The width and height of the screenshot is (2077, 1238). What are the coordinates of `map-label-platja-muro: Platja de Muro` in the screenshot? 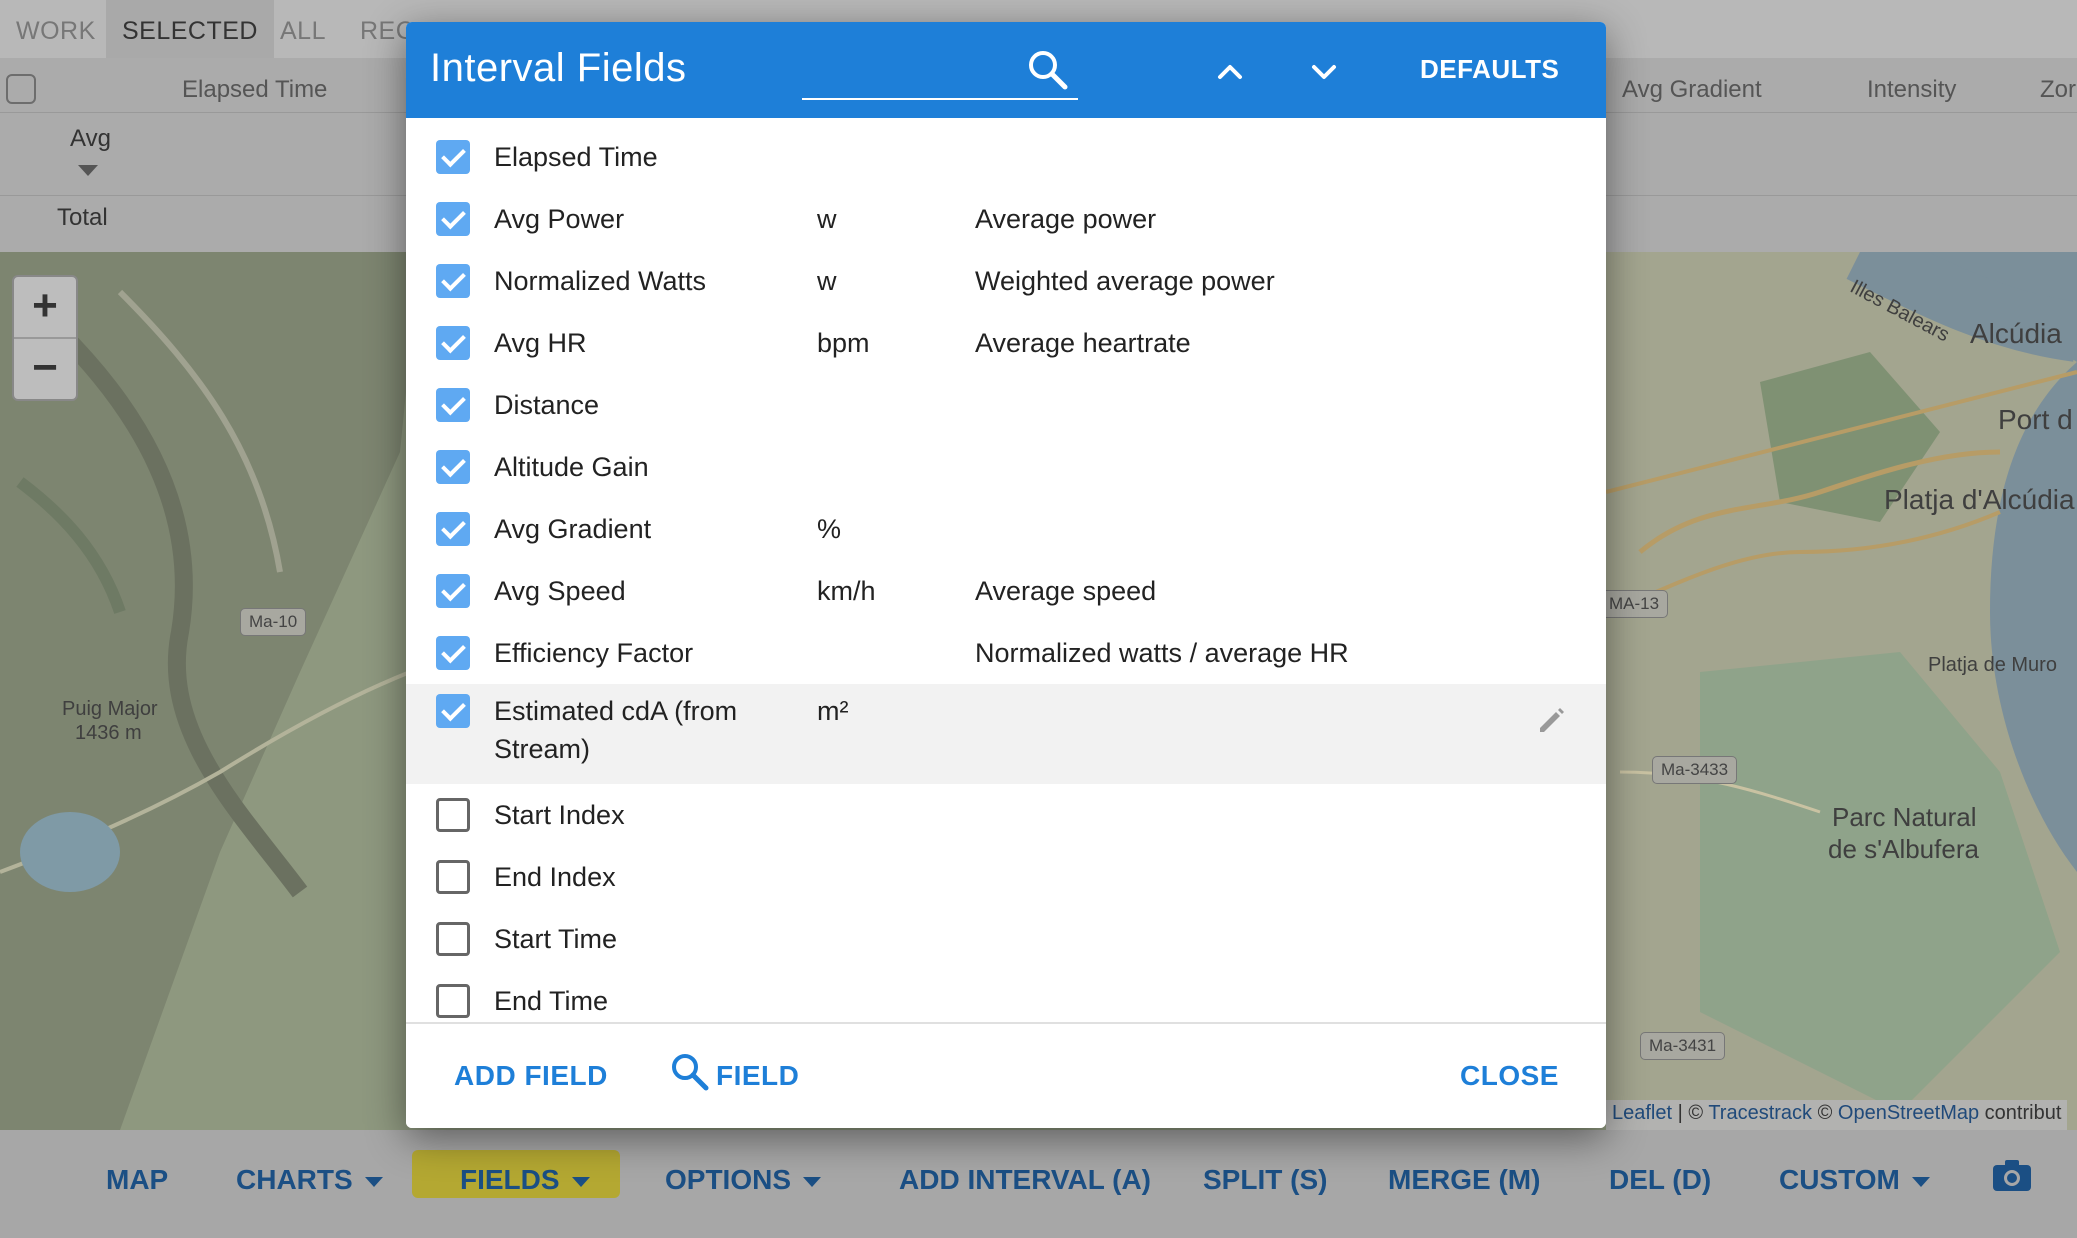 It's located at (1992, 665).